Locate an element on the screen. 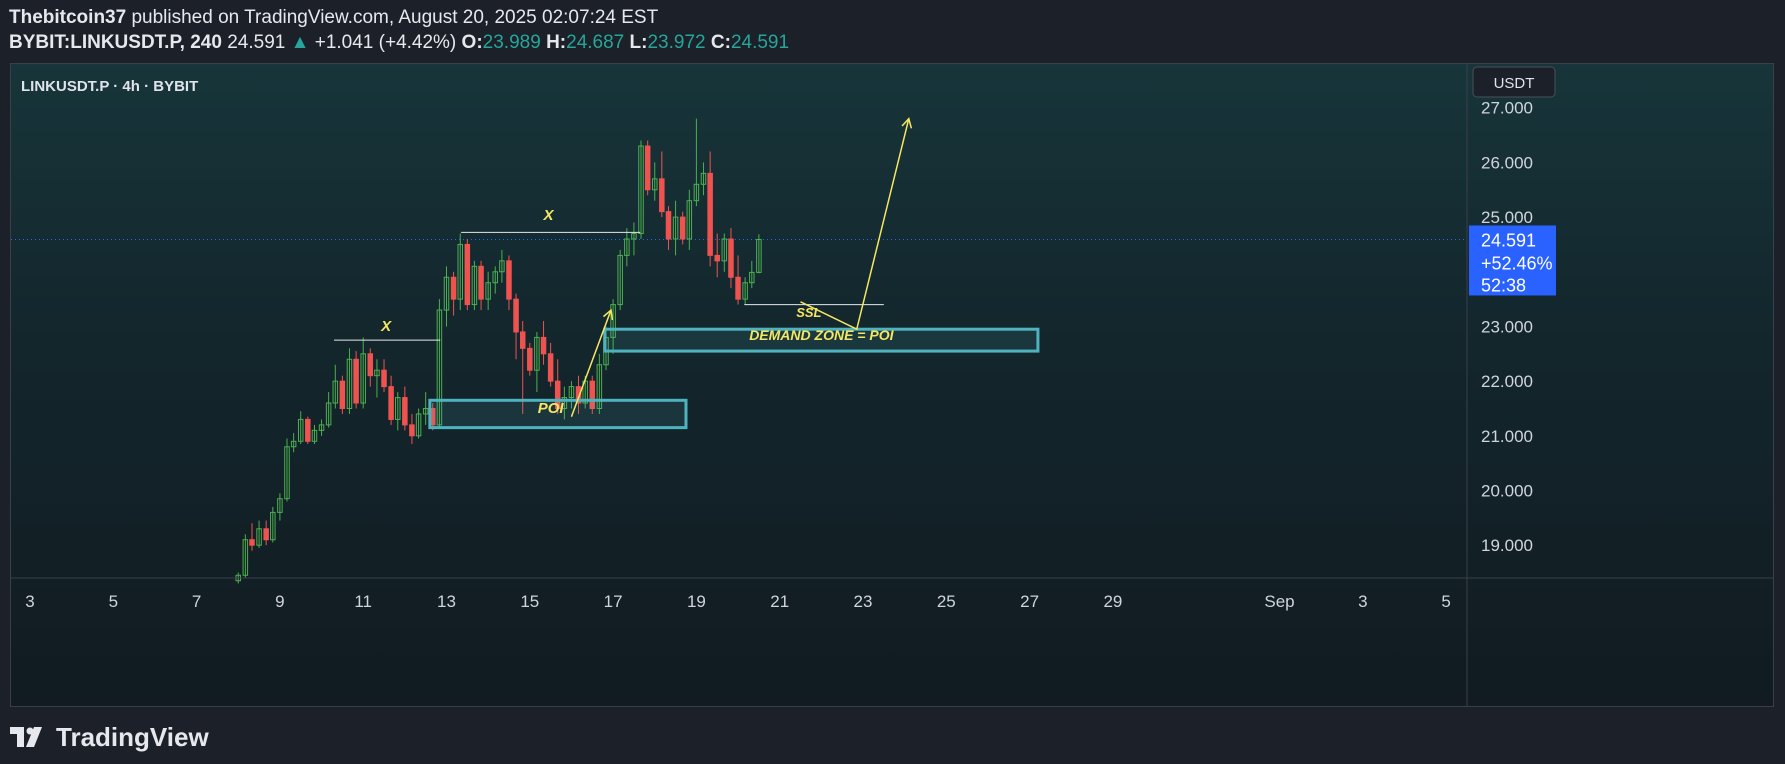  open-value: 23.989 is located at coordinates (511, 42).